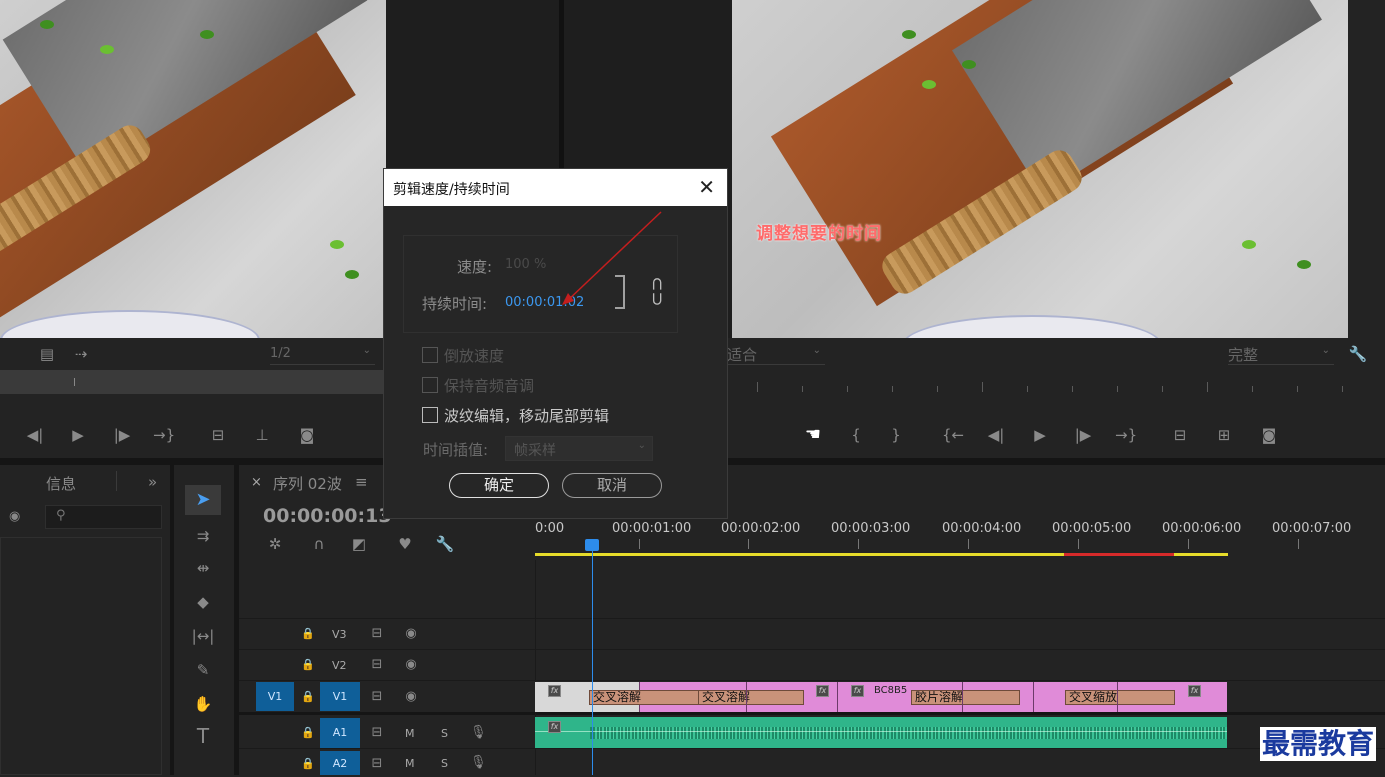  I want to click on track-label-v3: V3, so click(339, 634).